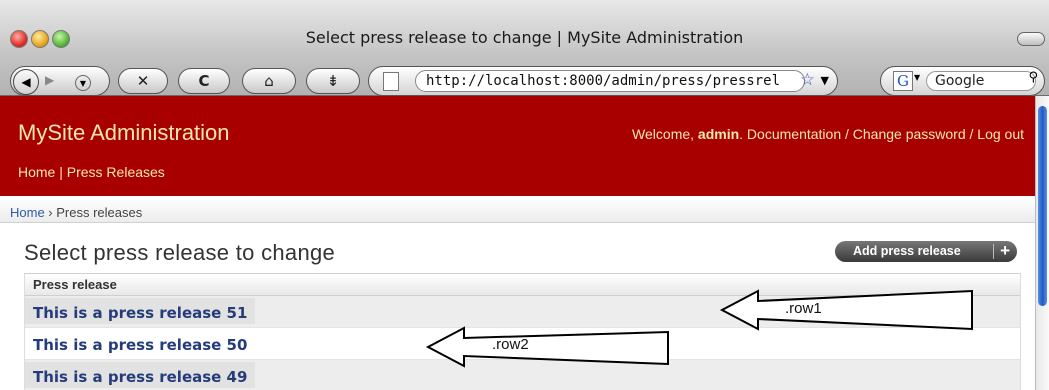 This screenshot has width=1049, height=390. I want to click on vertical-scrollbar, so click(1042, 243).